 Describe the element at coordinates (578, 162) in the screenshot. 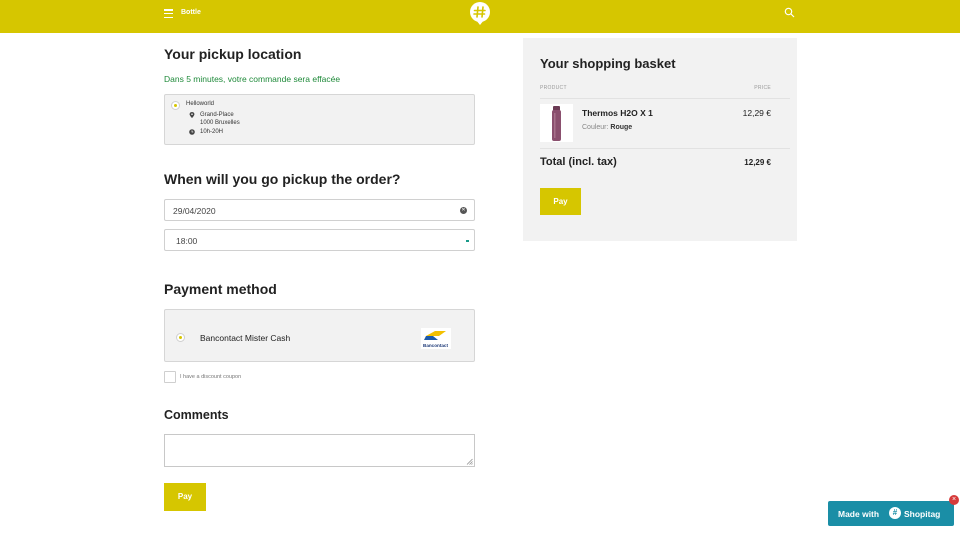

I see `total-label: Total (incl. tax)` at that location.